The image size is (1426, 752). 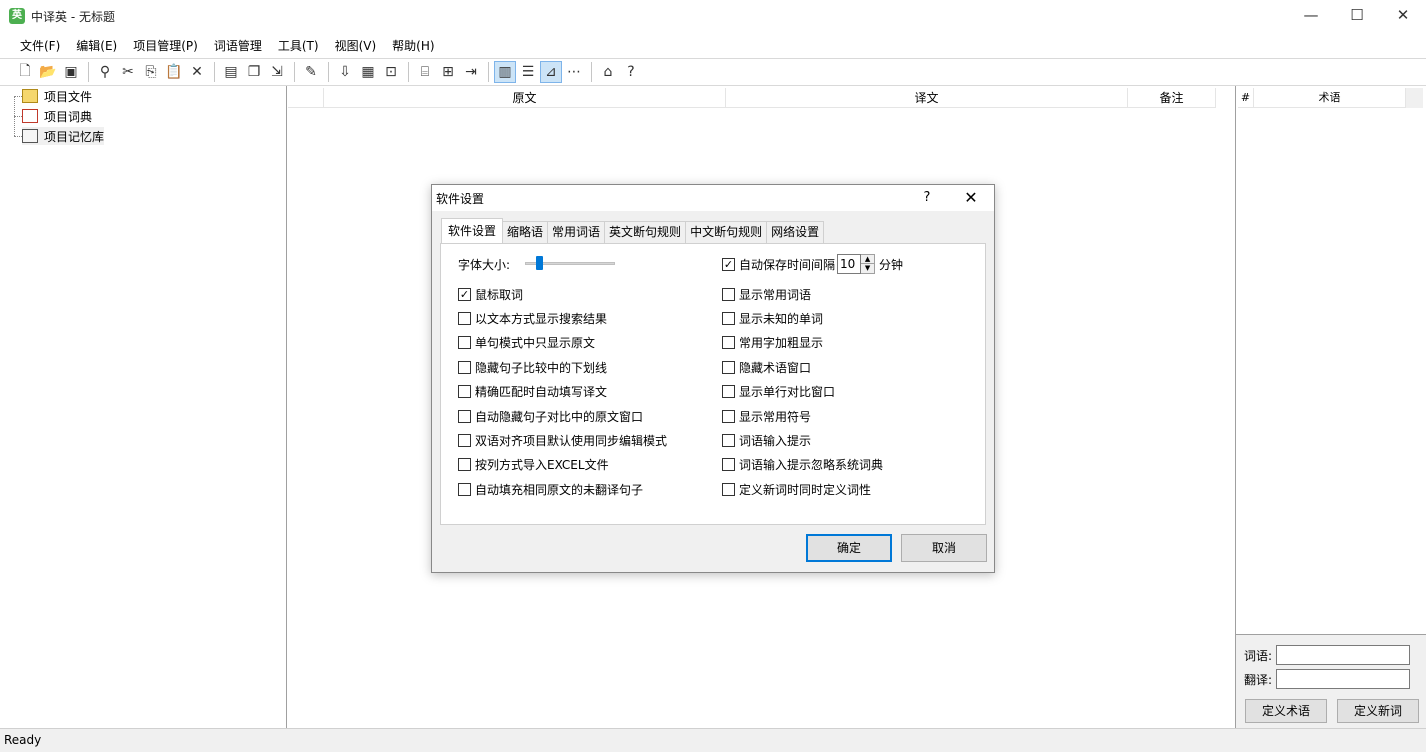 I want to click on dialog-help-button: ?, so click(x=927, y=198).